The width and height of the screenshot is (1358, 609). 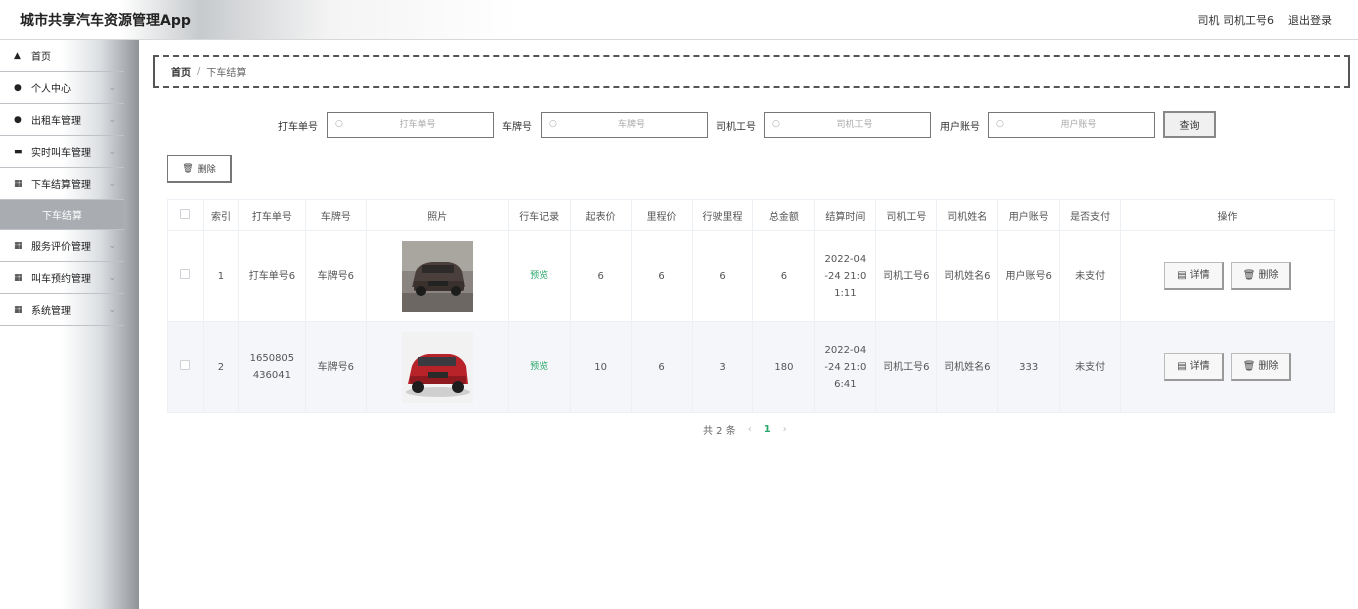 What do you see at coordinates (181, 71) in the screenshot?
I see `breadcrumb-home: 首页` at bounding box center [181, 71].